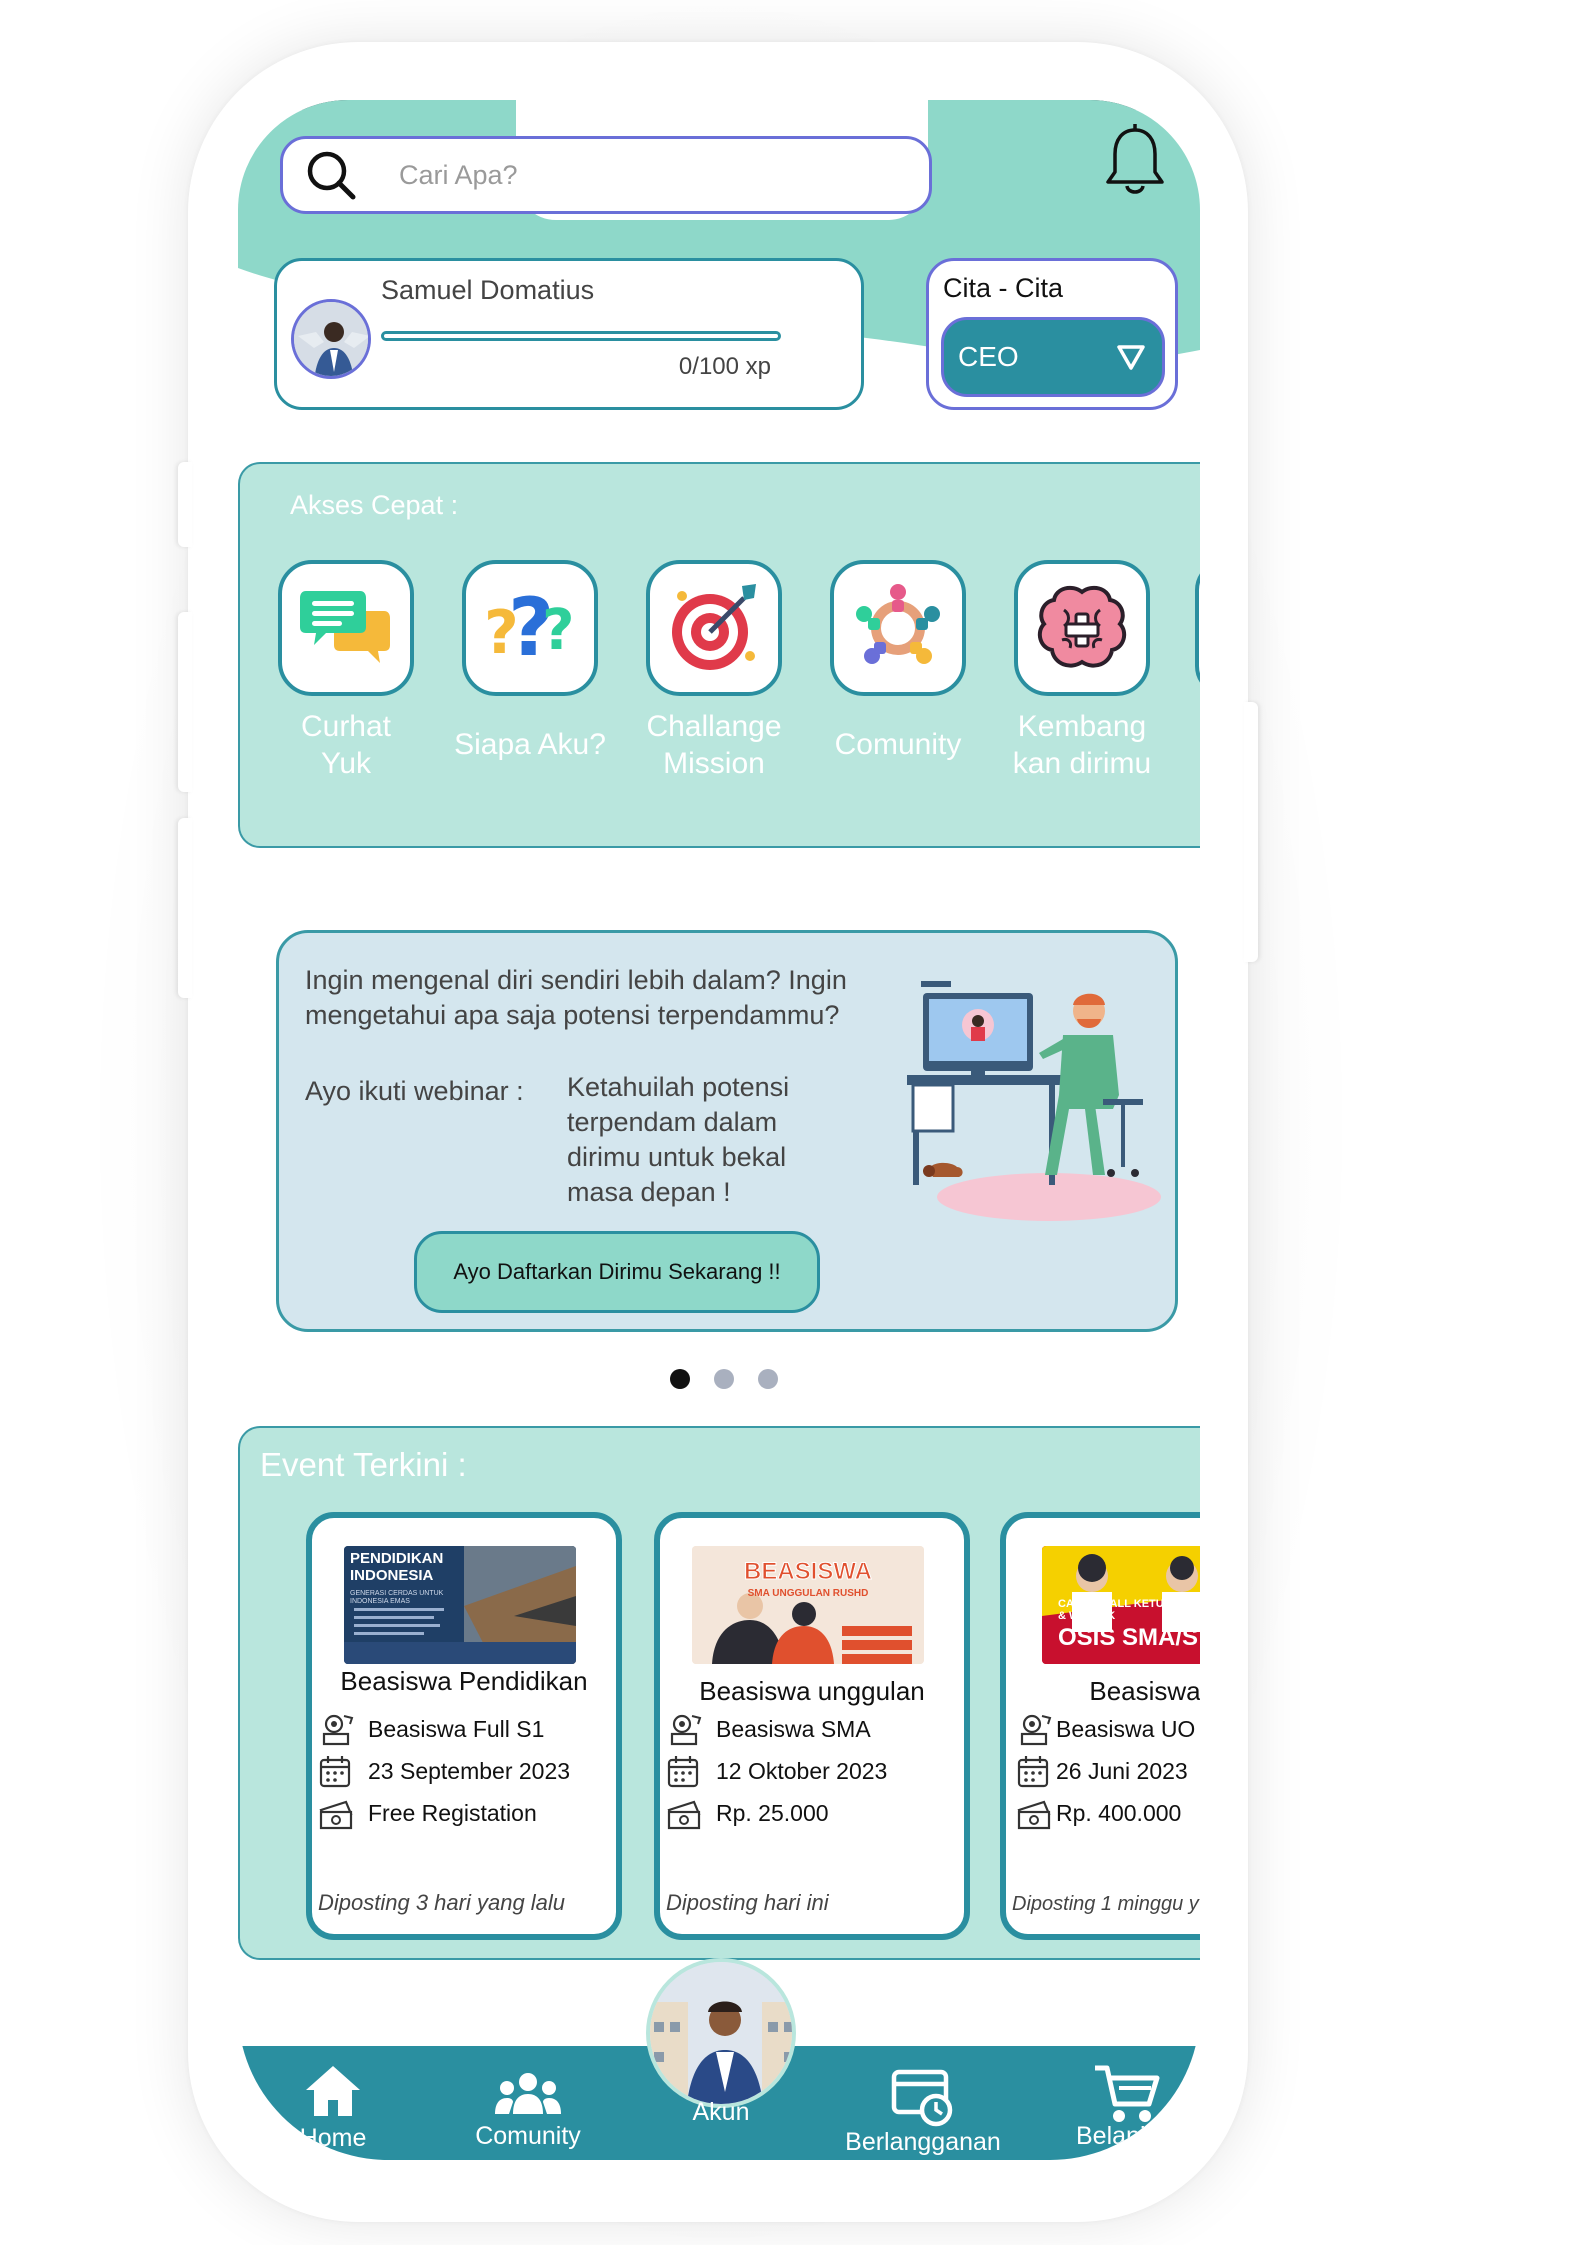 The height and width of the screenshot is (2245, 1587). I want to click on volume-down-button, so click(185, 908).